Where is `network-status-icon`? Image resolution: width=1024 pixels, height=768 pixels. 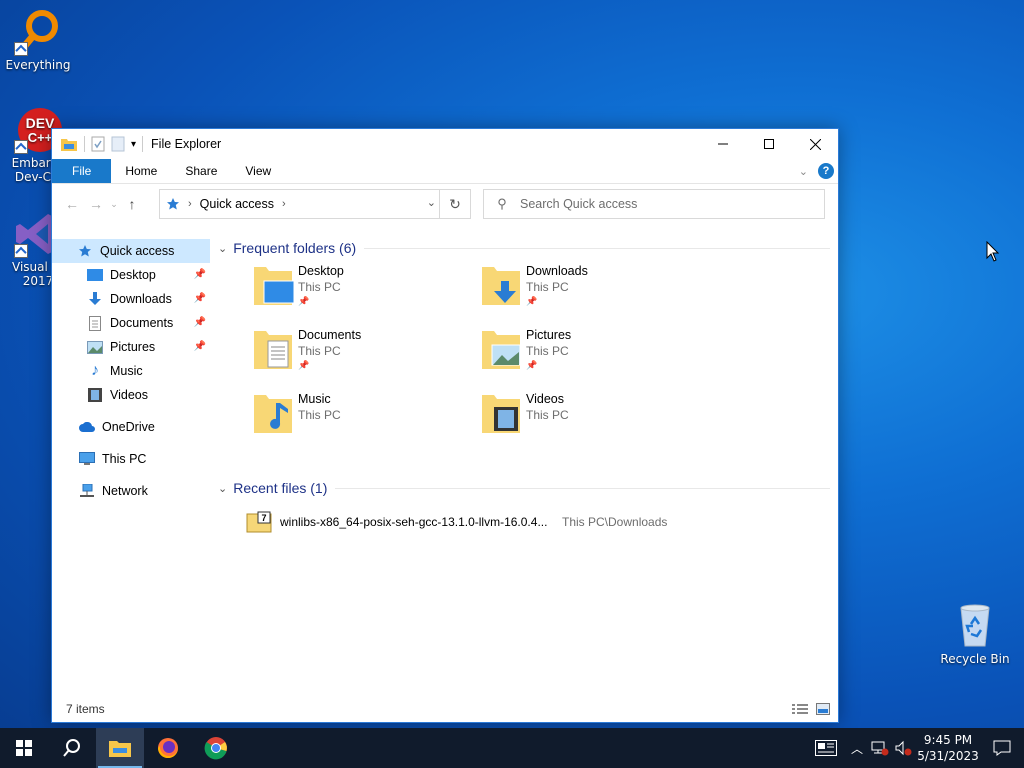 network-status-icon is located at coordinates (880, 748).